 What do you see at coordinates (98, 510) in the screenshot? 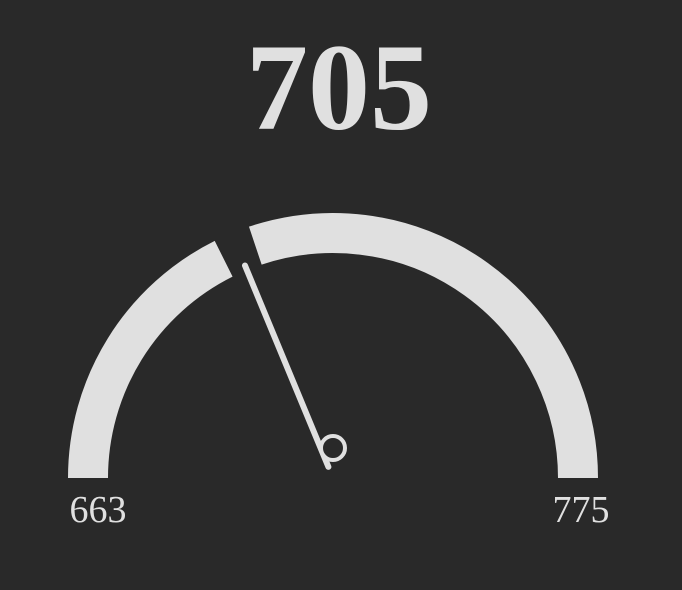
I see `gauge-min-label: 663` at bounding box center [98, 510].